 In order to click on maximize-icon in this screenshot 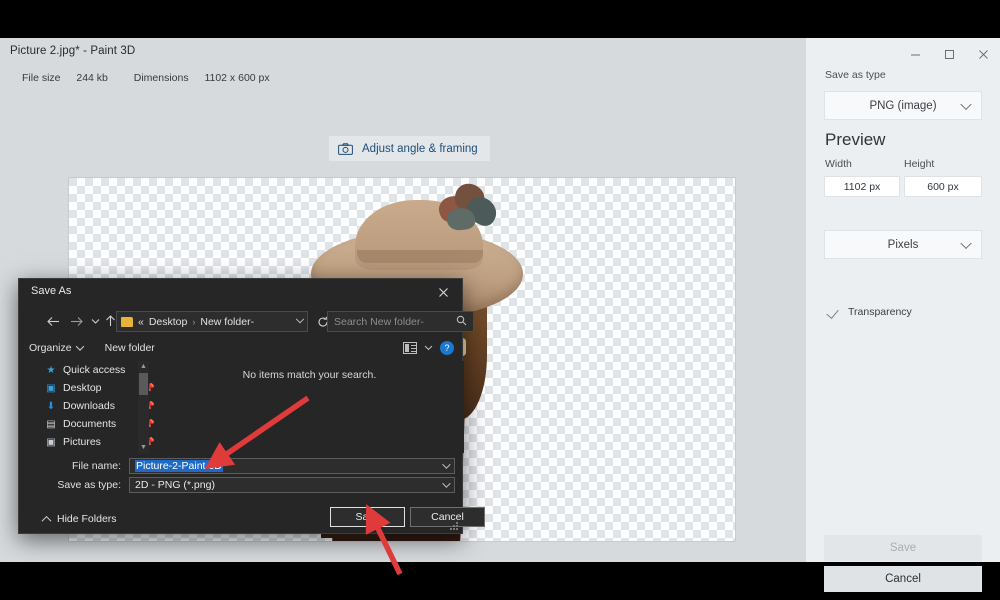, I will do `click(949, 54)`.